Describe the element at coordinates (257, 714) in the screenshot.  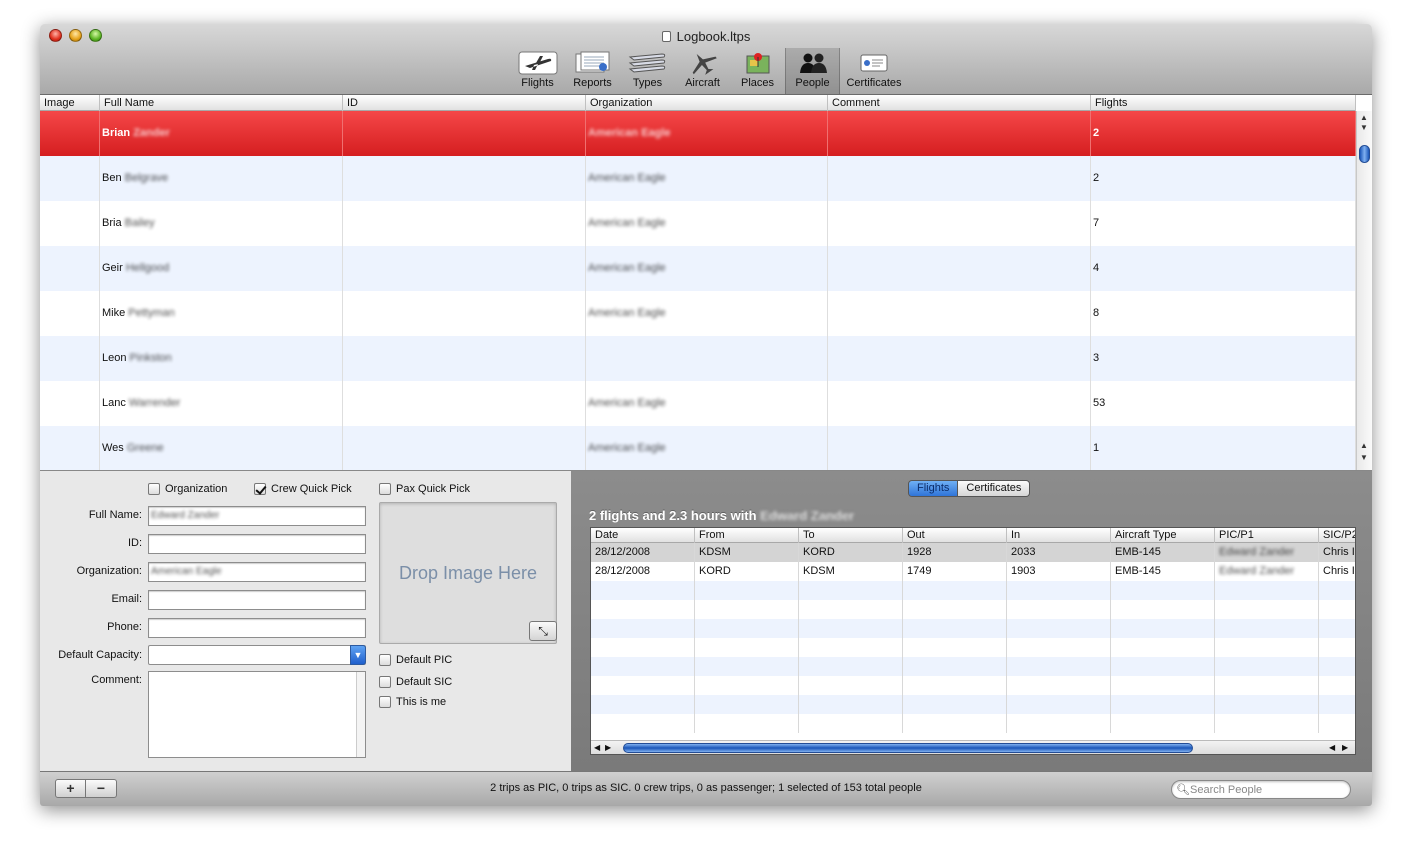
I see `comment-textarea` at that location.